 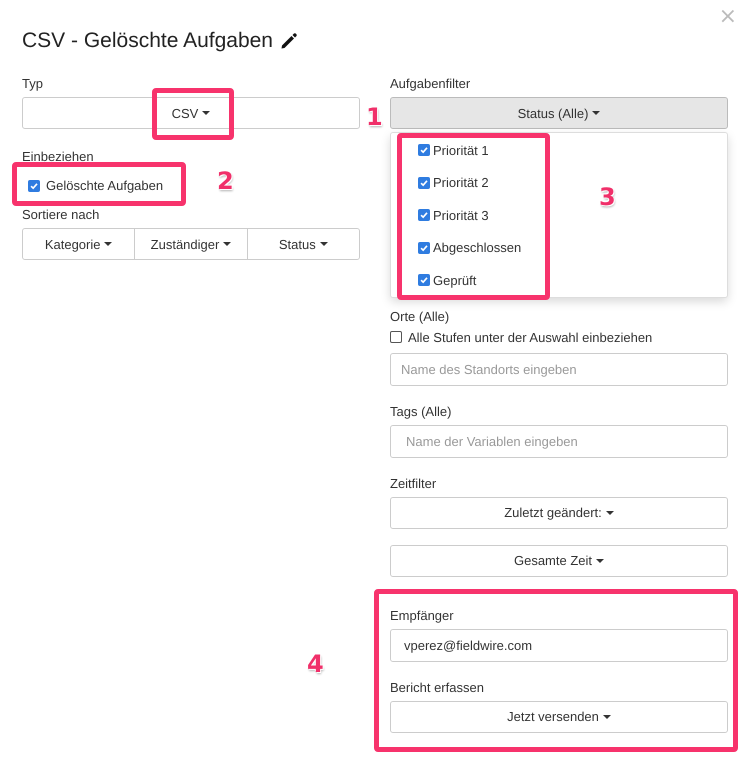 What do you see at coordinates (430, 83) in the screenshot?
I see `field-label: Aufgabenfilter` at bounding box center [430, 83].